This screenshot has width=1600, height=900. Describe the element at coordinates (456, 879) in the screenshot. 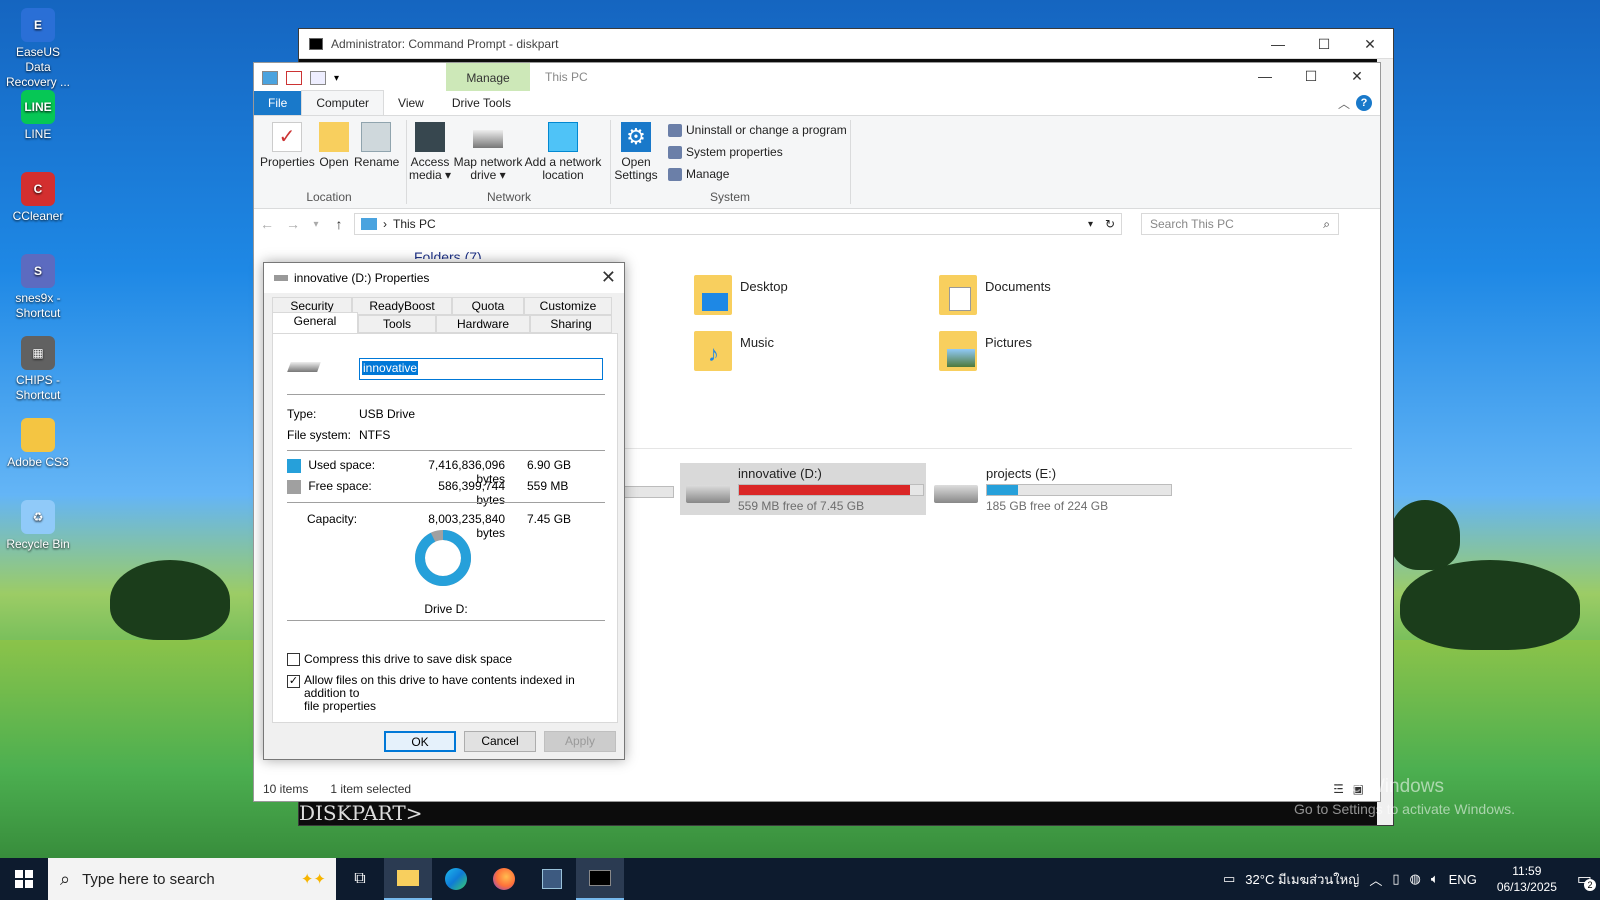

I see `edge-icon` at that location.